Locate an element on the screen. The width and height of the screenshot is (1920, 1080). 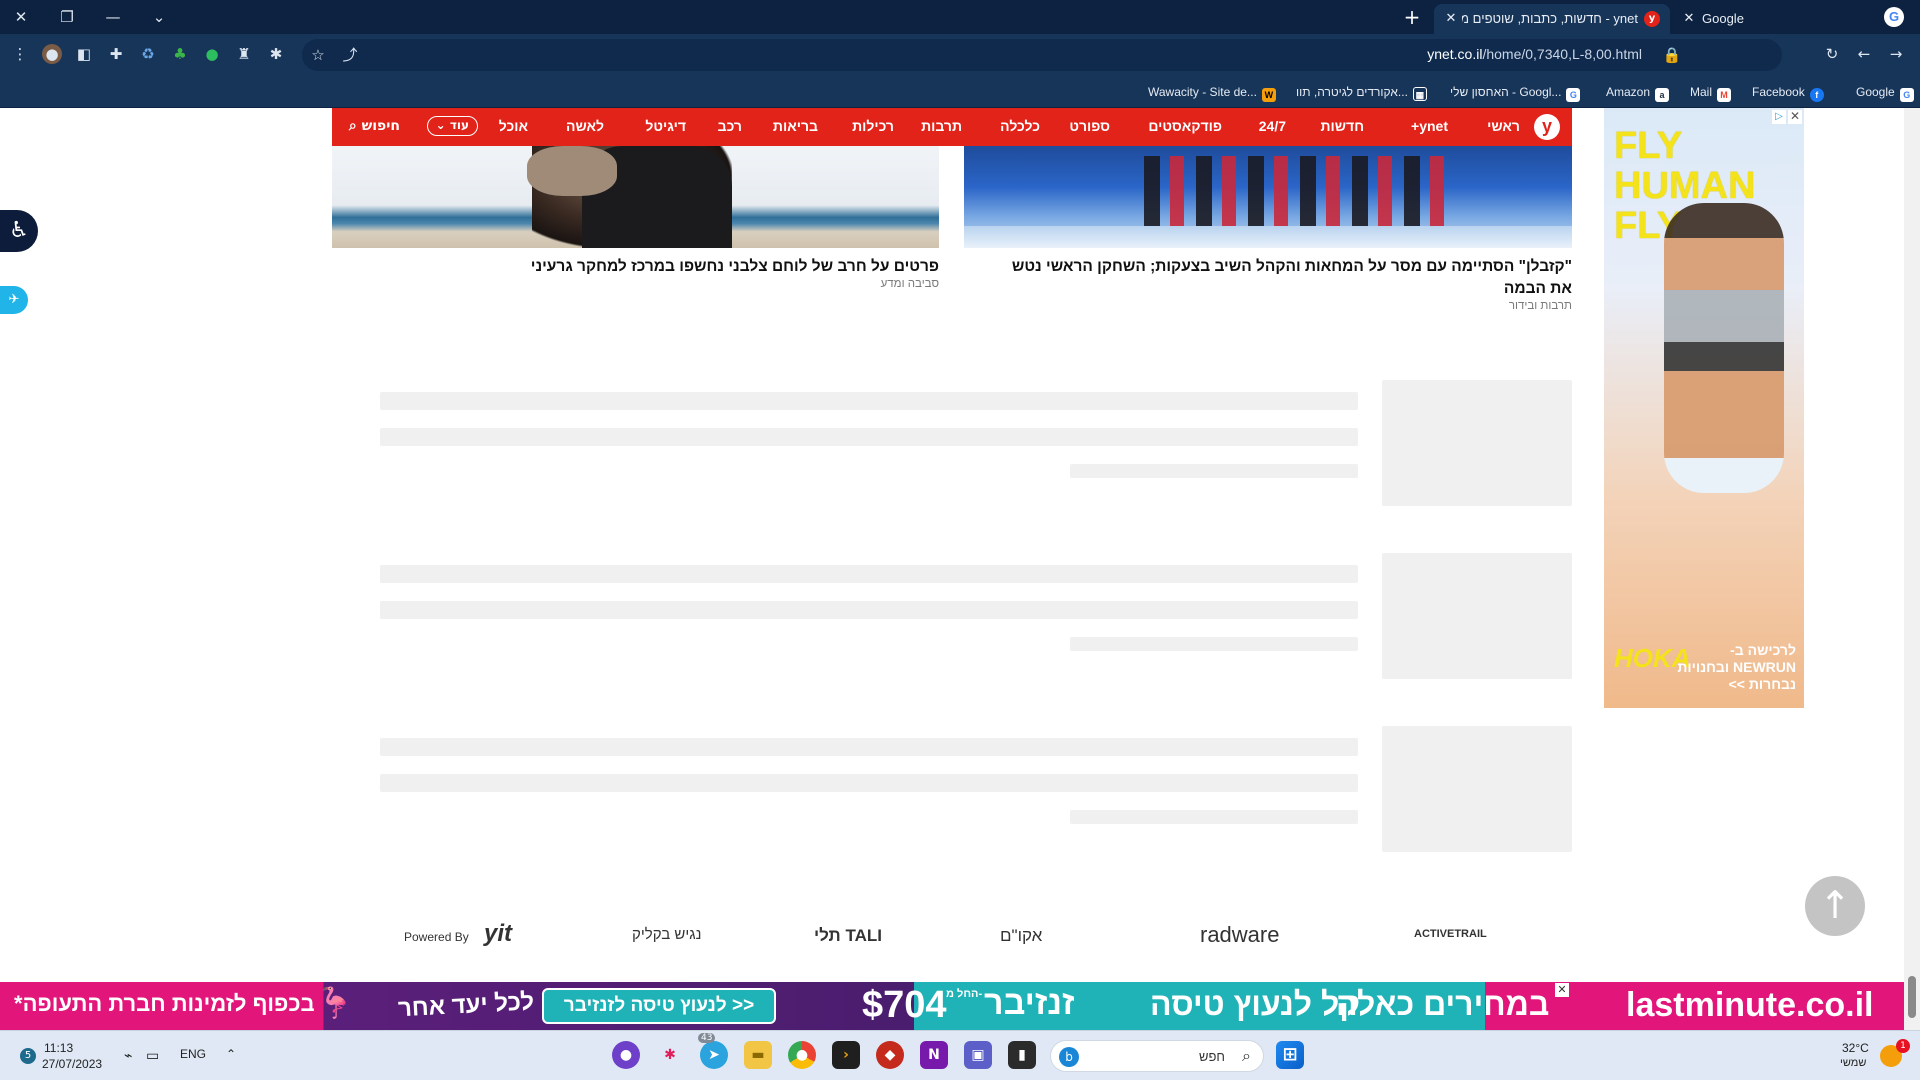
bookmark-amazon: Amazon a is located at coordinates (1638, 92).